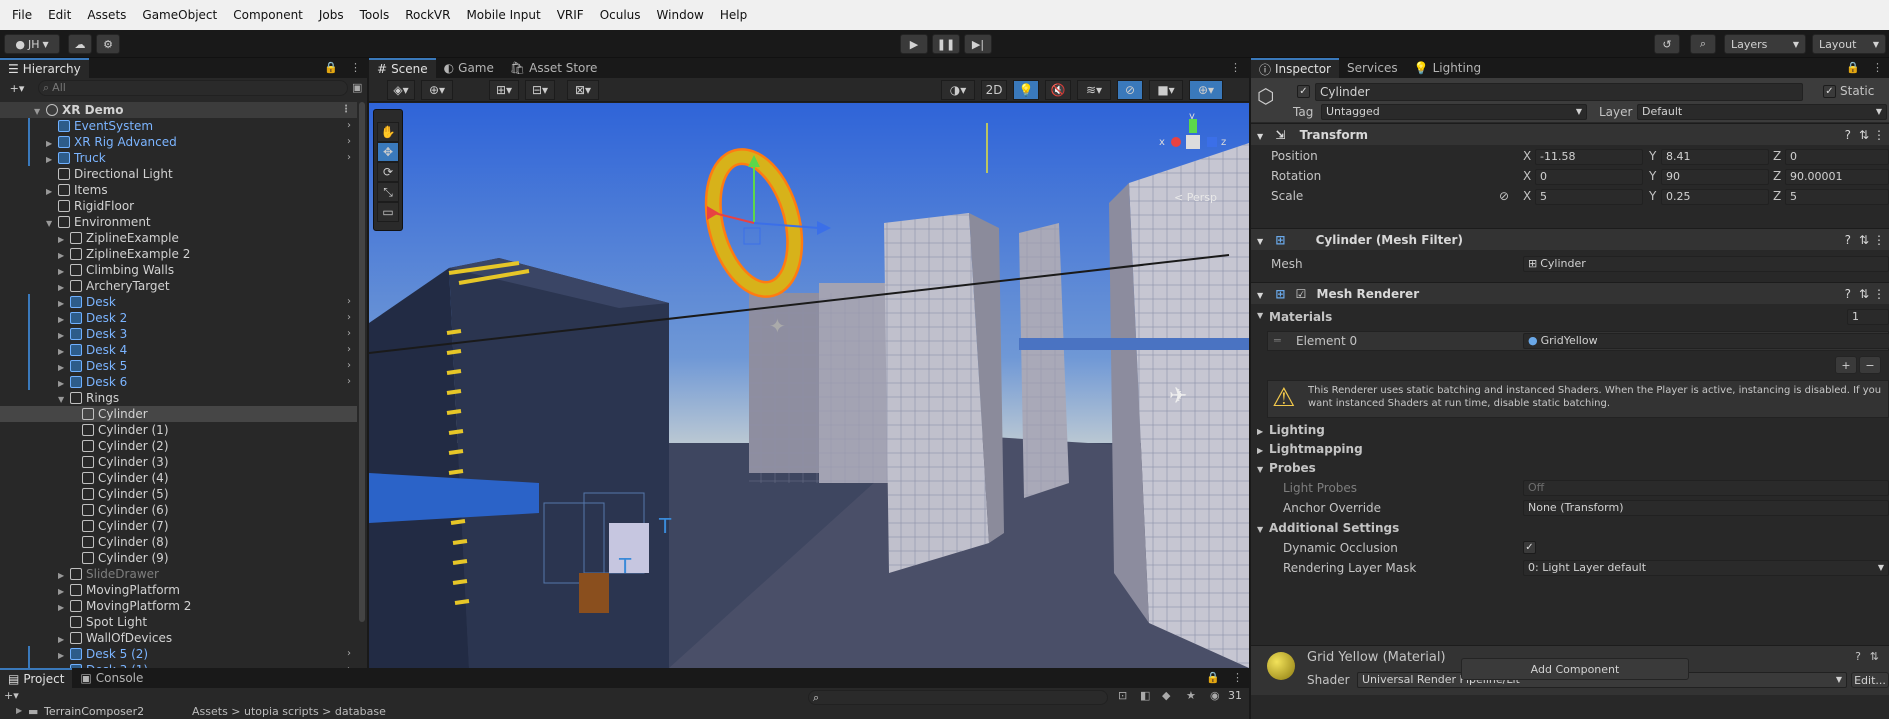 The width and height of the screenshot is (1889, 719). I want to click on hierarchy-item: ▶ ArcheryTarget, so click(178, 286).